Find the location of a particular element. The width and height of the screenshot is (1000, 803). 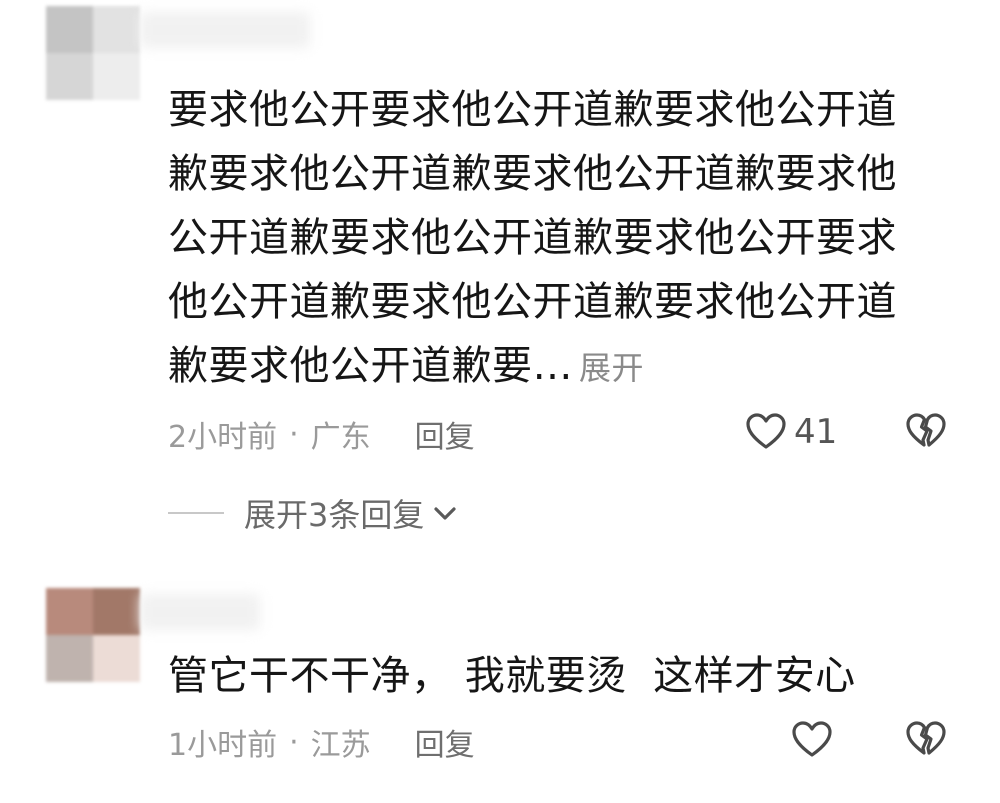

comment-actions is located at coordinates (869, 740).